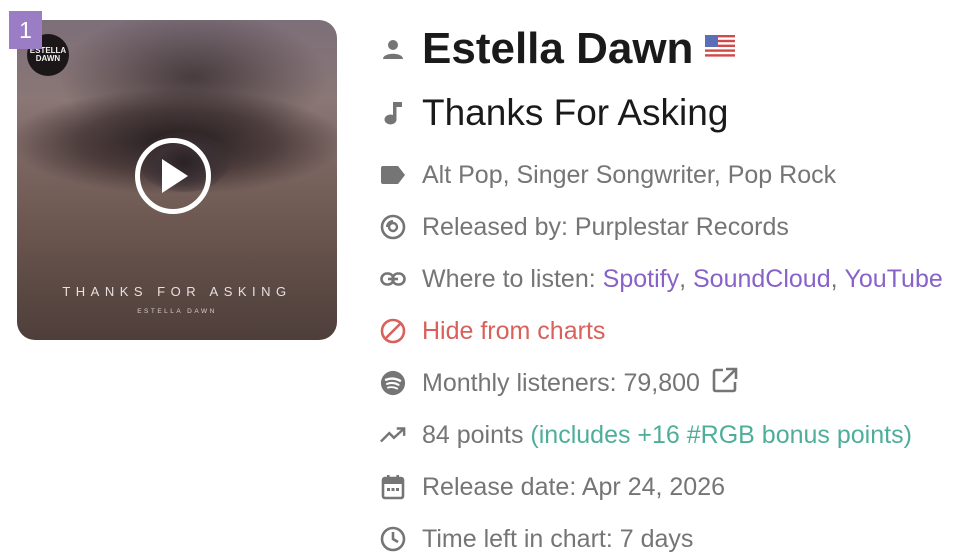 This screenshot has width=964, height=560. What do you see at coordinates (725, 383) in the screenshot?
I see `external-link-icon` at bounding box center [725, 383].